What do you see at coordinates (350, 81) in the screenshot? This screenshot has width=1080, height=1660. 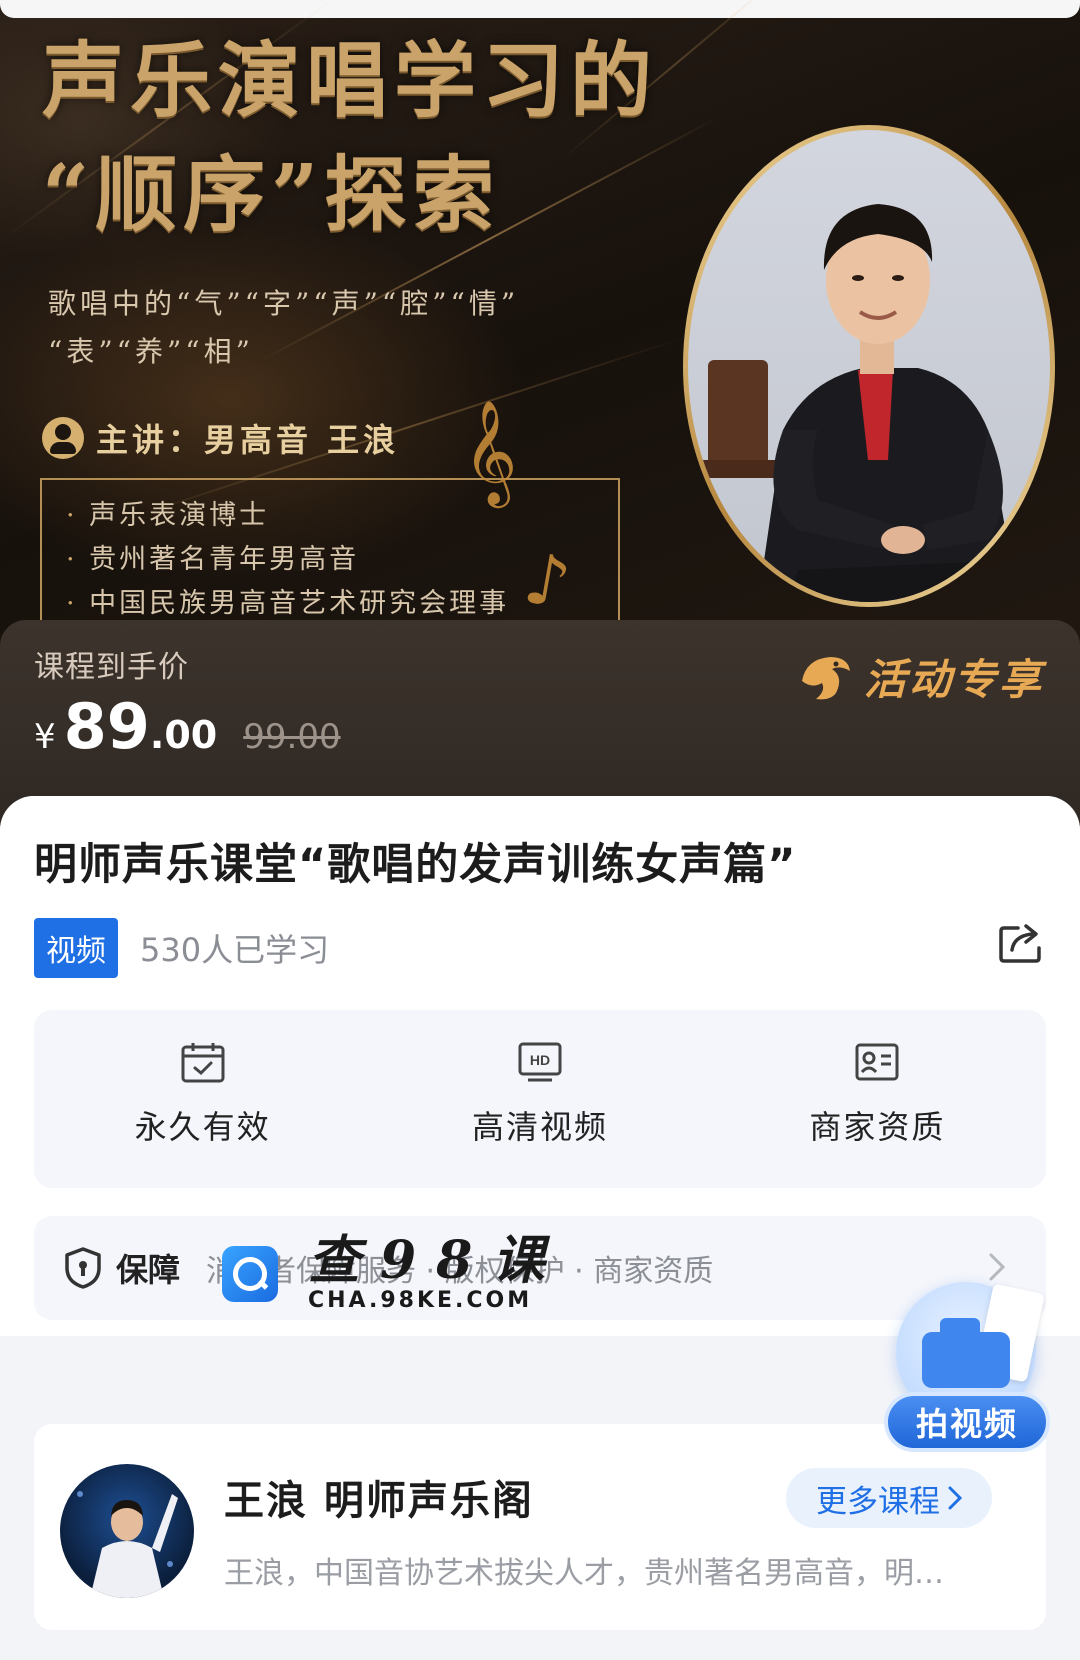 I see `banner-title-line1: 声乐演唱学习的` at bounding box center [350, 81].